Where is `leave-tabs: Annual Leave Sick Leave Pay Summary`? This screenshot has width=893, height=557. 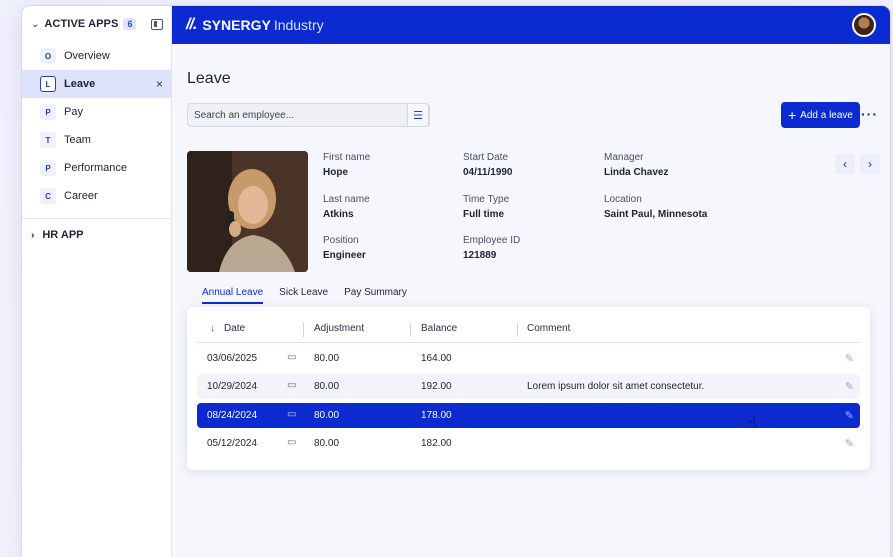
leave-tabs: Annual Leave Sick Leave Pay Summary is located at coordinates (304, 295).